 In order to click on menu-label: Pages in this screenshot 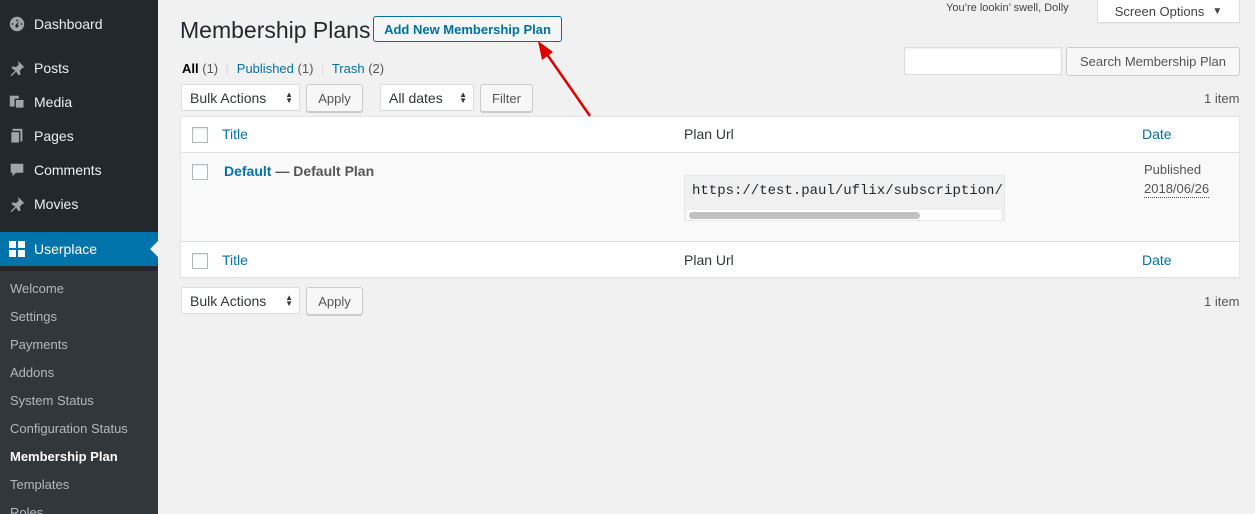, I will do `click(54, 136)`.